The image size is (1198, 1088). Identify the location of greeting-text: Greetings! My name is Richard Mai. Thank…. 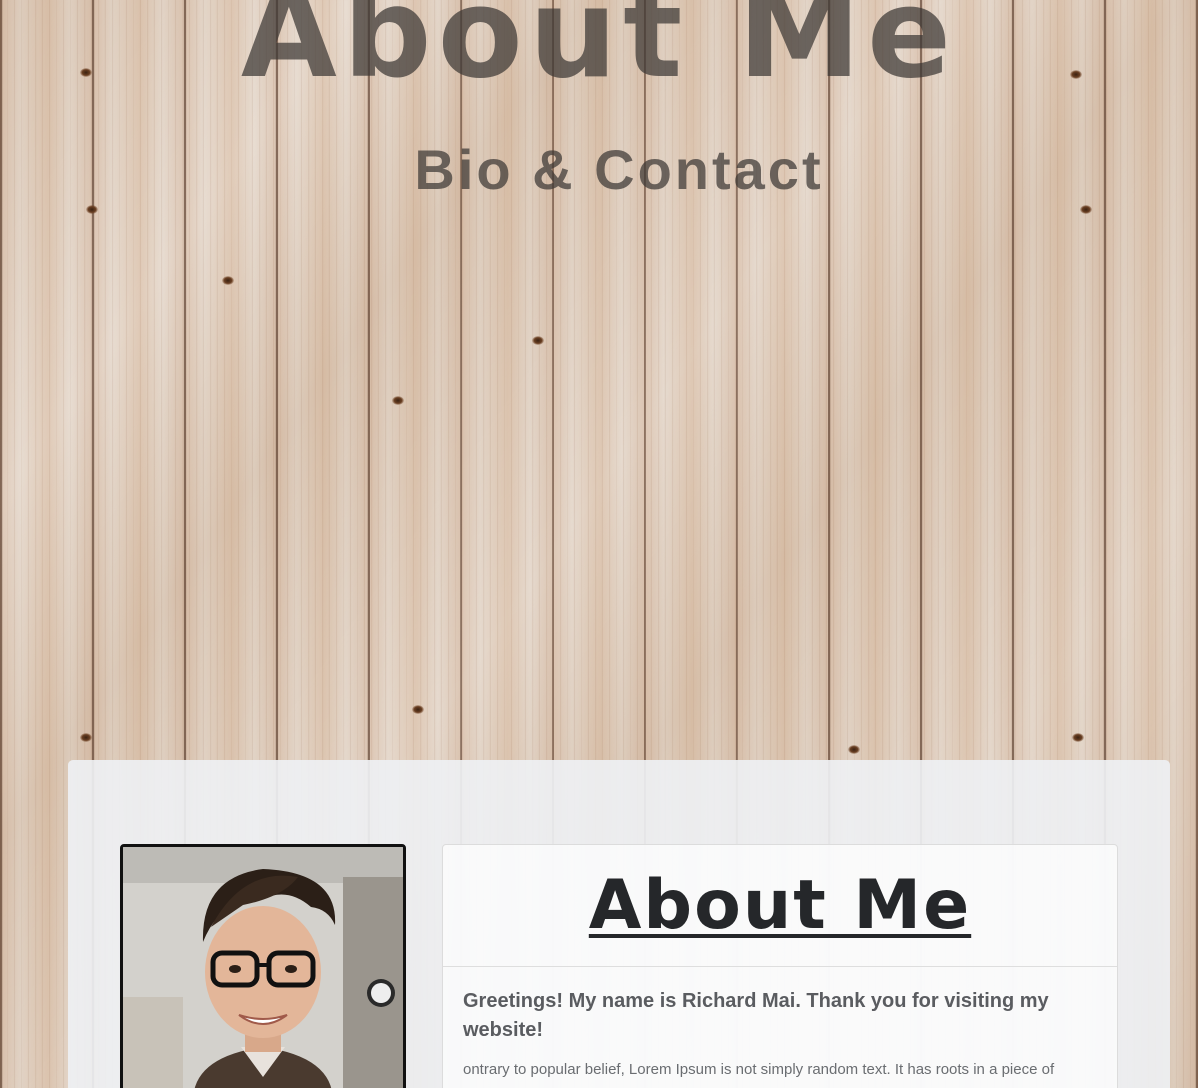
(756, 1015).